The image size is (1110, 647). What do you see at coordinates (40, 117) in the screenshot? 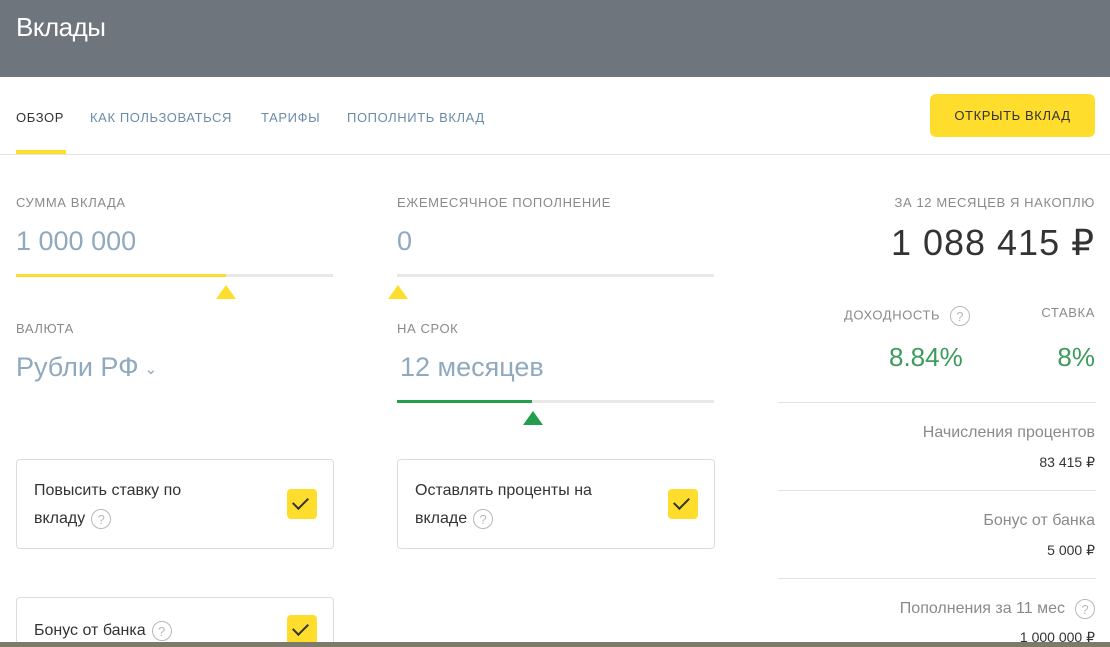
I see `tab-overview: Обзор` at bounding box center [40, 117].